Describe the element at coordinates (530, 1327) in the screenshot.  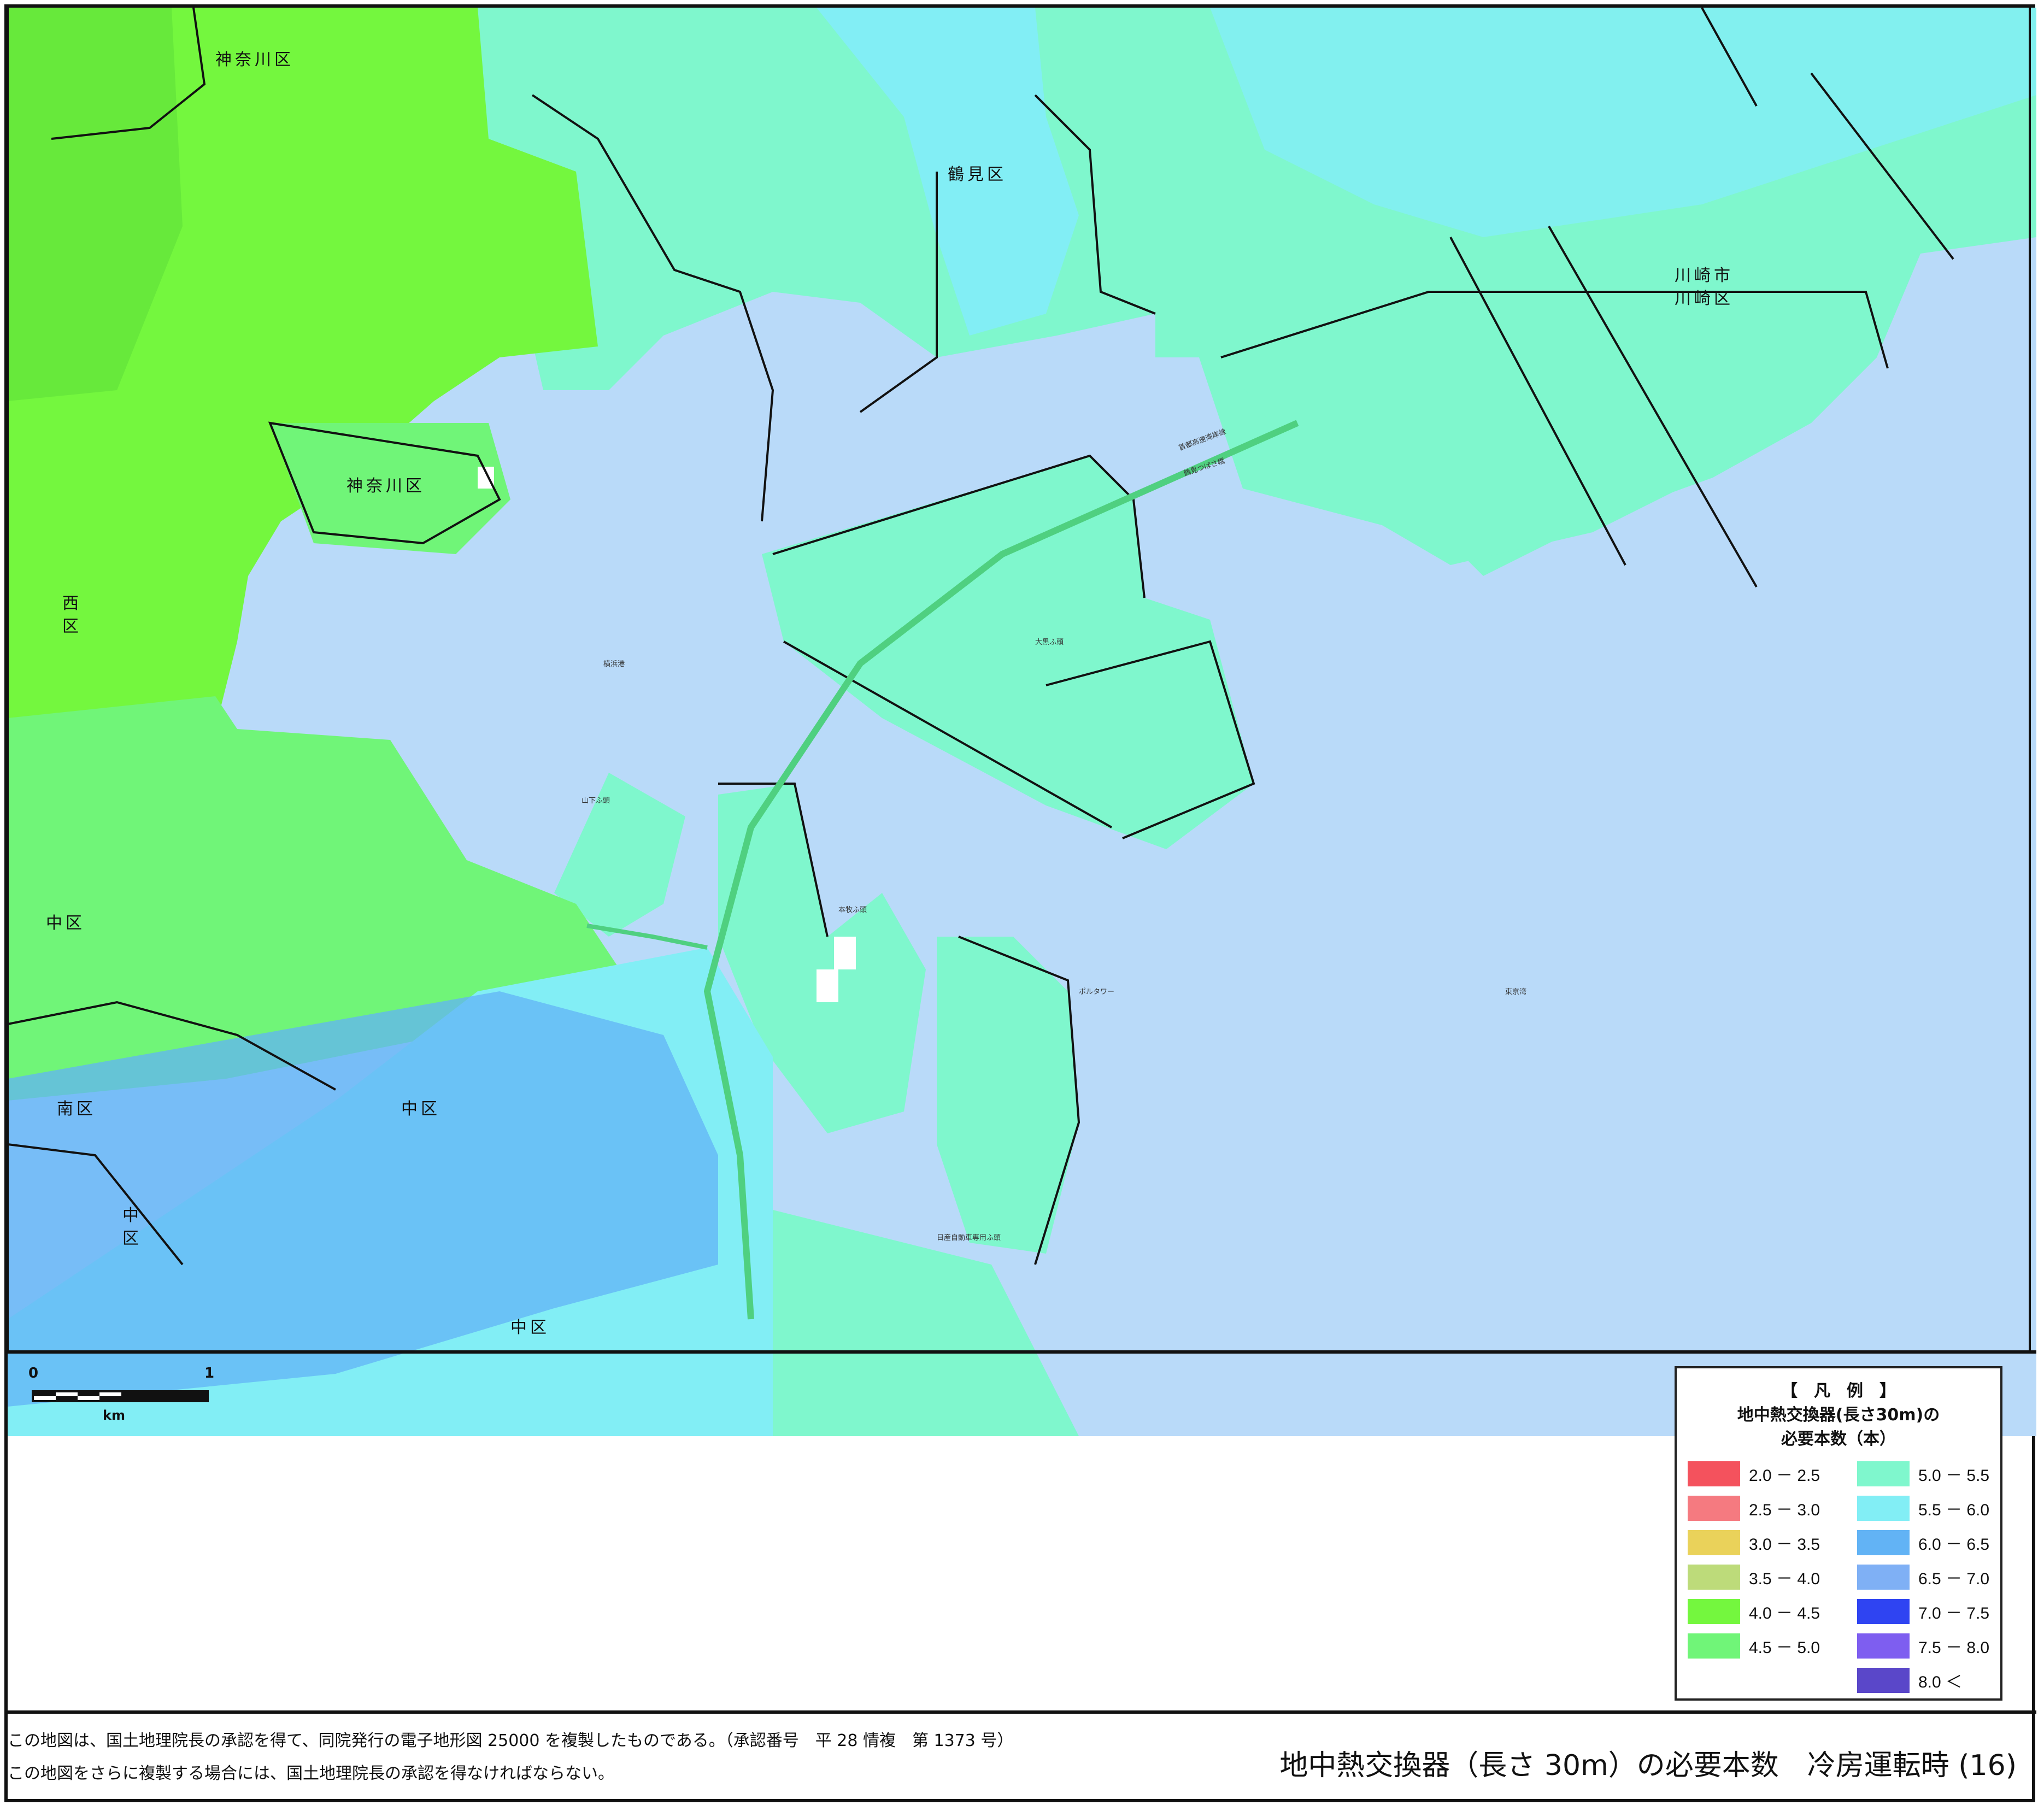
I see `ward-label-naka-bottom: 中区` at that location.